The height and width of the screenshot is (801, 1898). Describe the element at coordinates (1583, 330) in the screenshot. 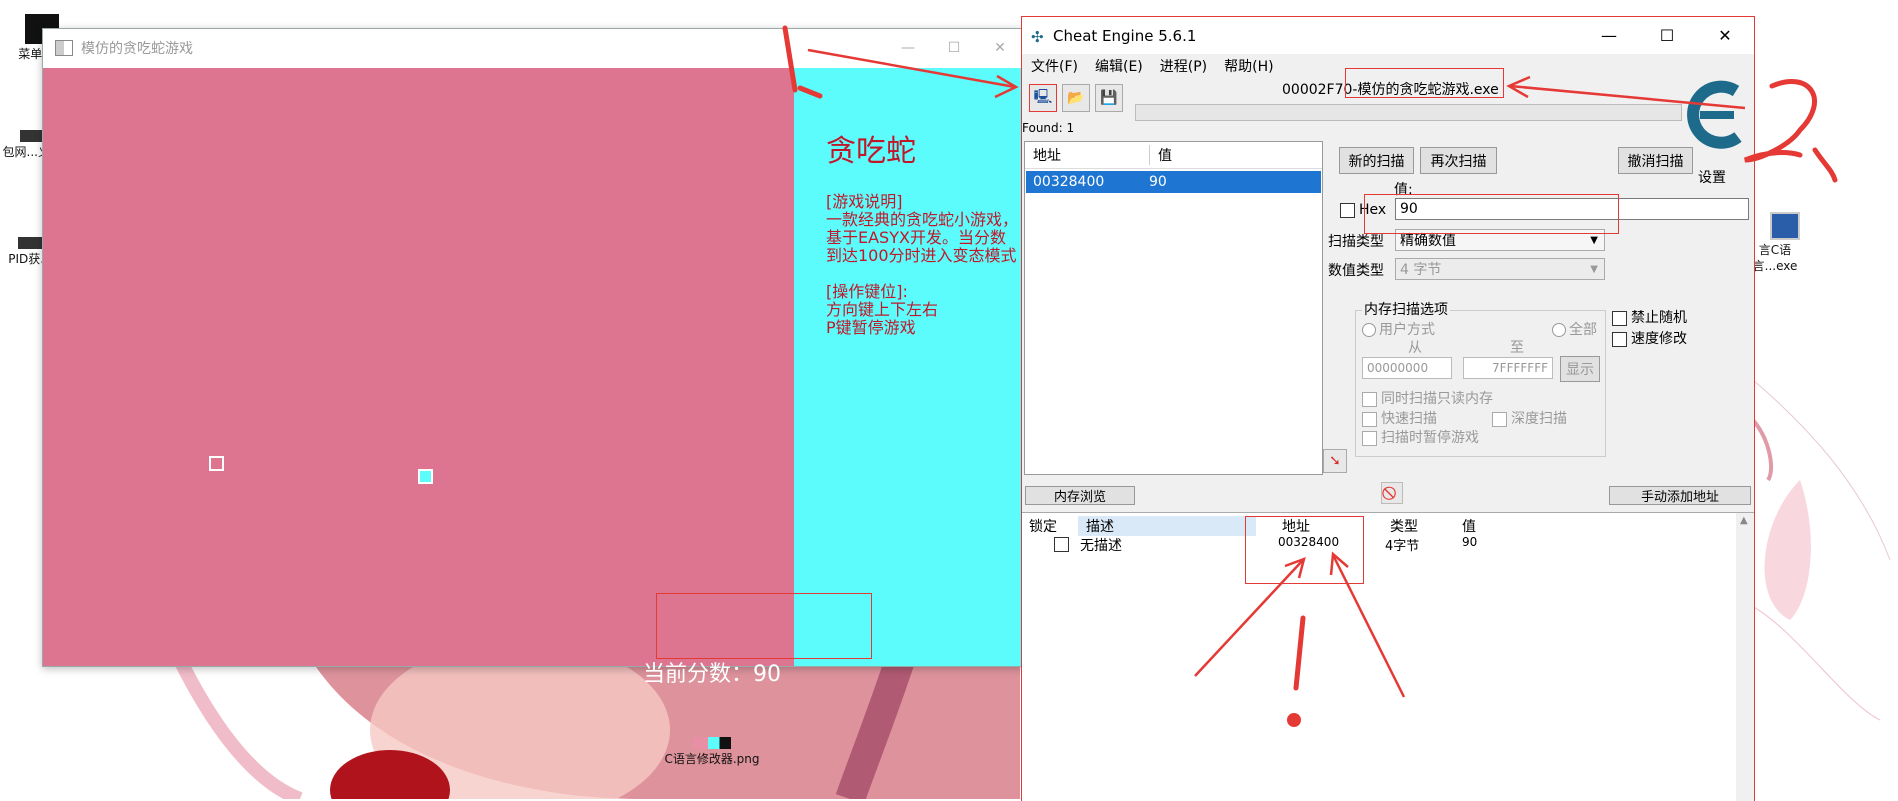

I see `all-label: 全部` at that location.